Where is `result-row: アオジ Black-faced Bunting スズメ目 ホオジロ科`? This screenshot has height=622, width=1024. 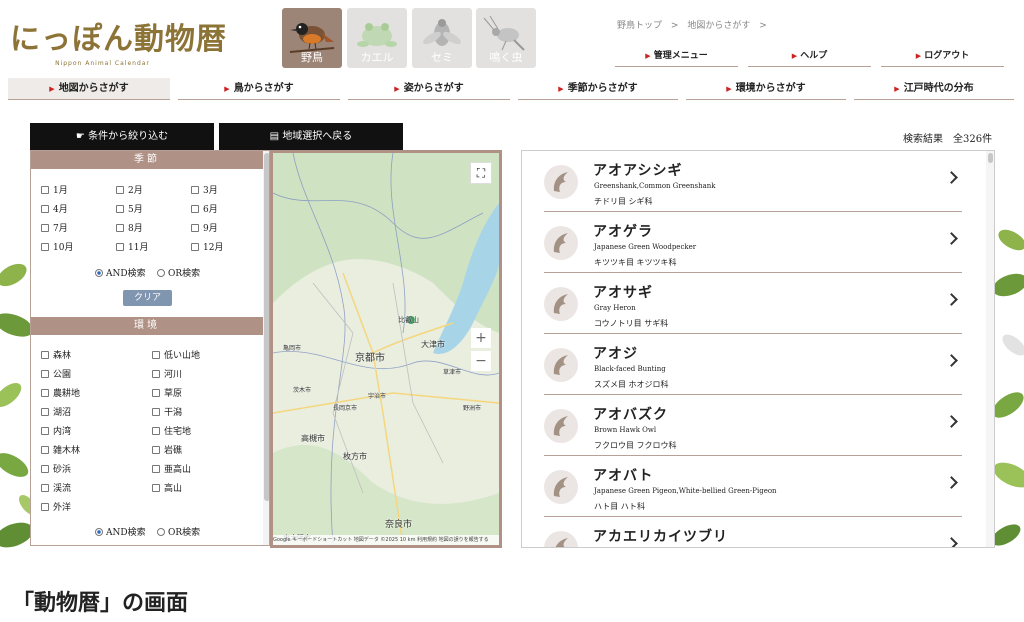 result-row: アオジ Black-faced Bunting スズメ目 ホオジロ科 is located at coordinates (753, 364).